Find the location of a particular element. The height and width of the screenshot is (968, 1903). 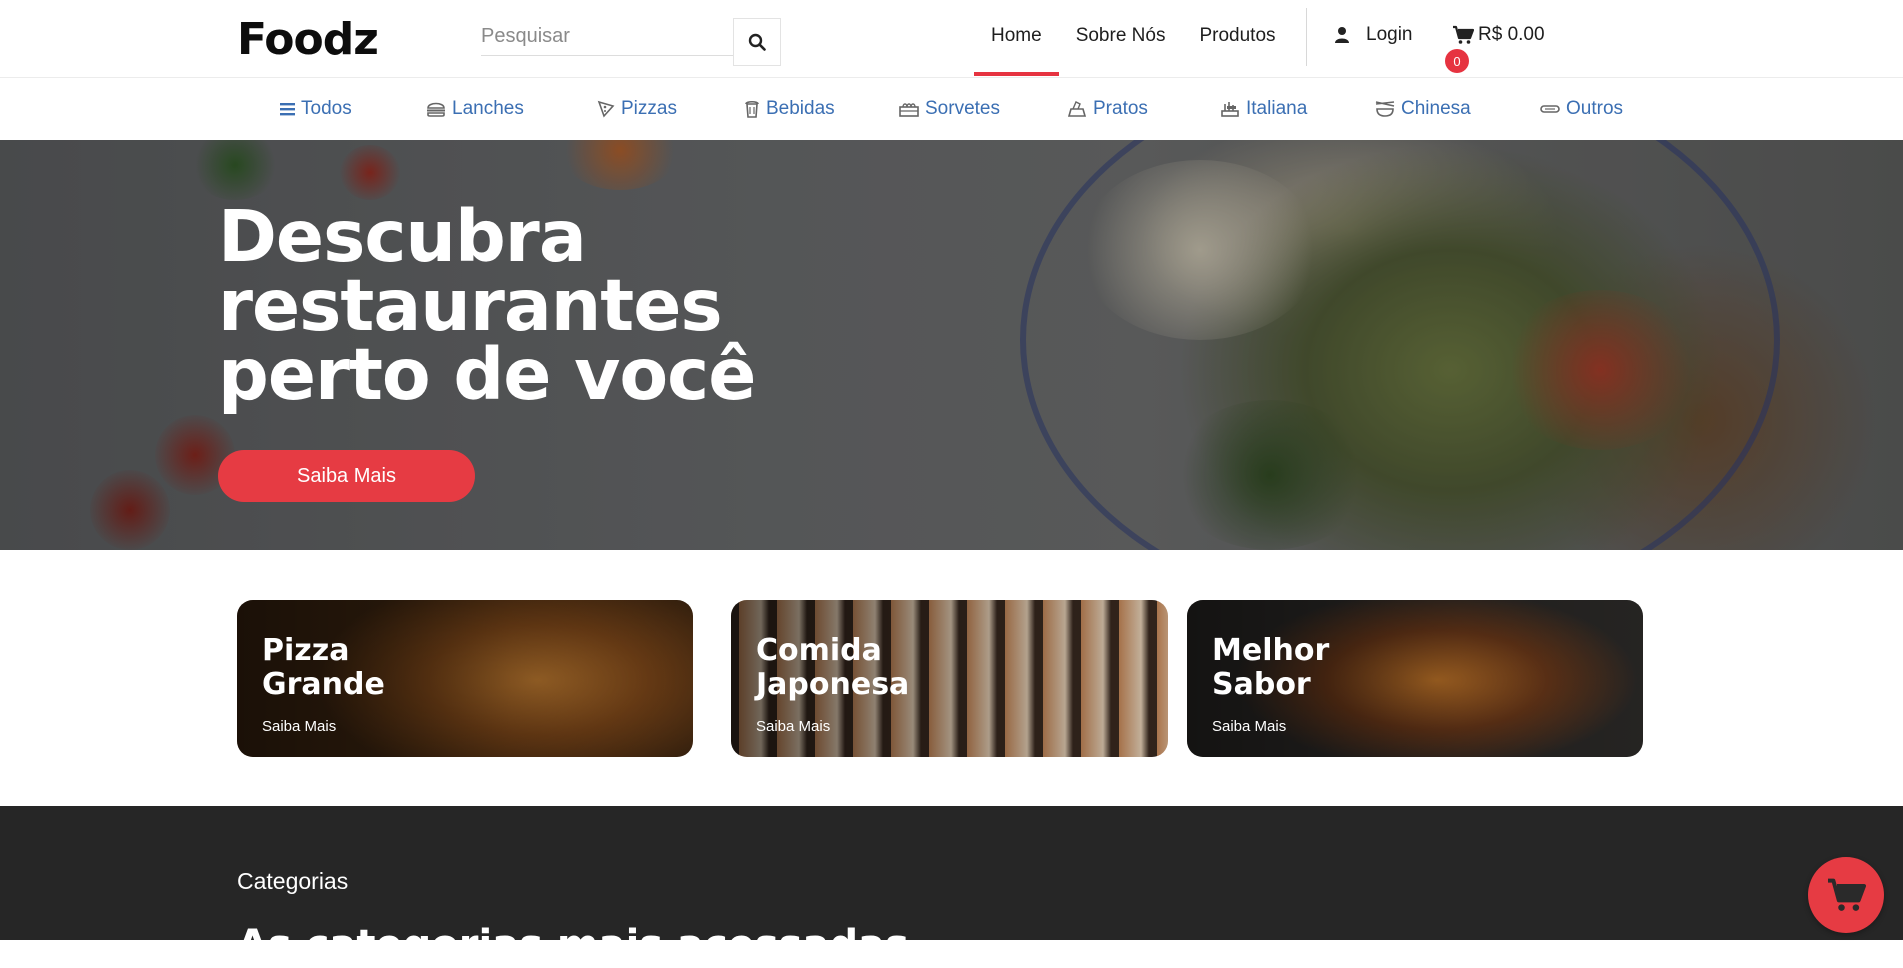

category-pratos: Pratos is located at coordinates (1107, 109).